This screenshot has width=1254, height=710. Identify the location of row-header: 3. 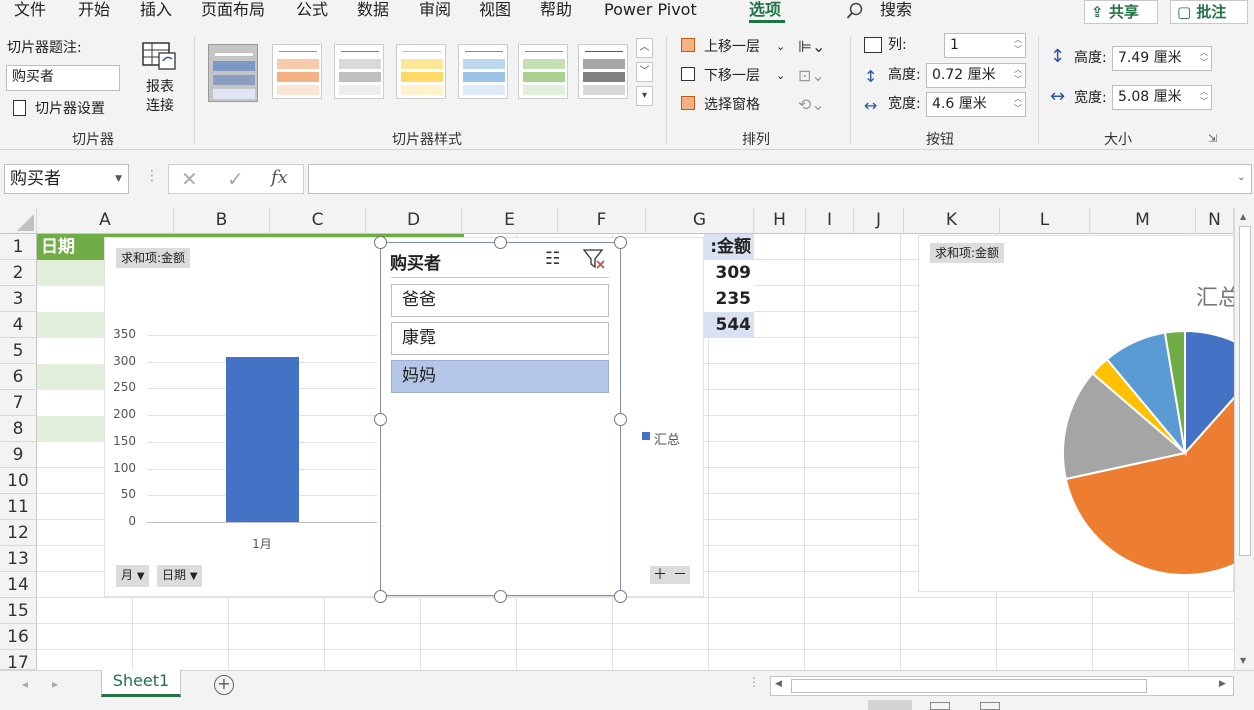
(18, 299).